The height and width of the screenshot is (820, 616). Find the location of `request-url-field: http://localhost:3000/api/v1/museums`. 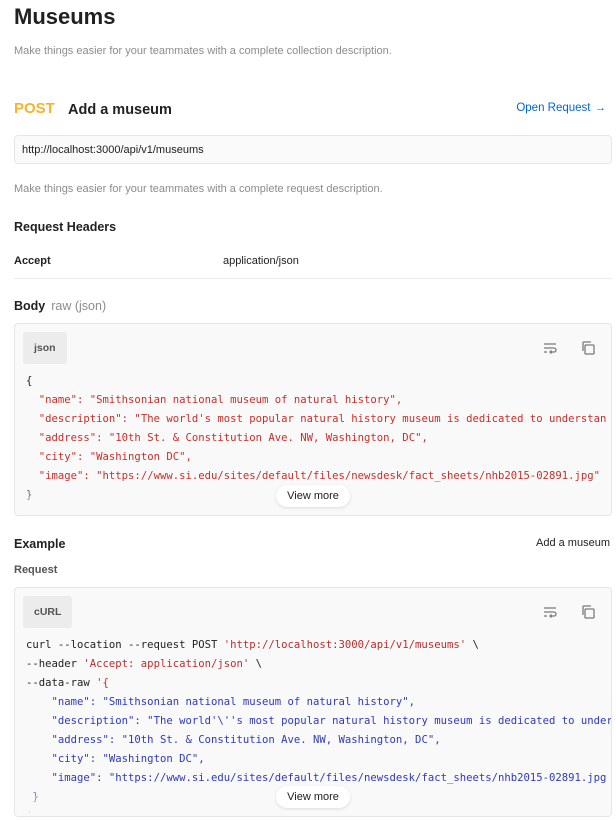

request-url-field: http://localhost:3000/api/v1/museums is located at coordinates (313, 149).